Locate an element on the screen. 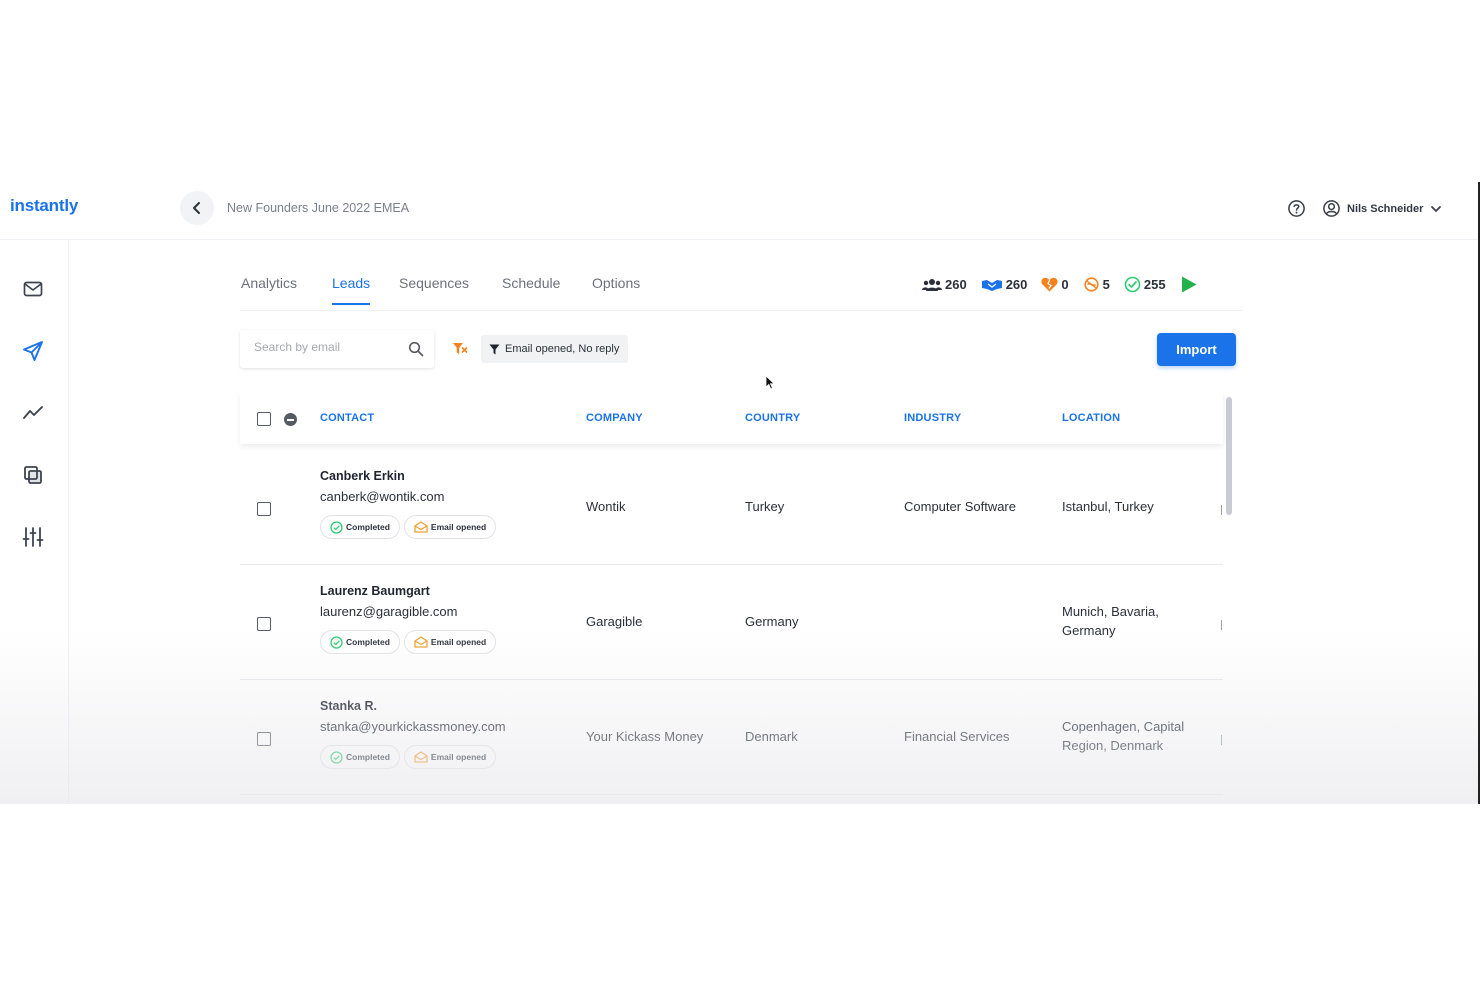  column-header-location: LOCATION is located at coordinates (1091, 418).